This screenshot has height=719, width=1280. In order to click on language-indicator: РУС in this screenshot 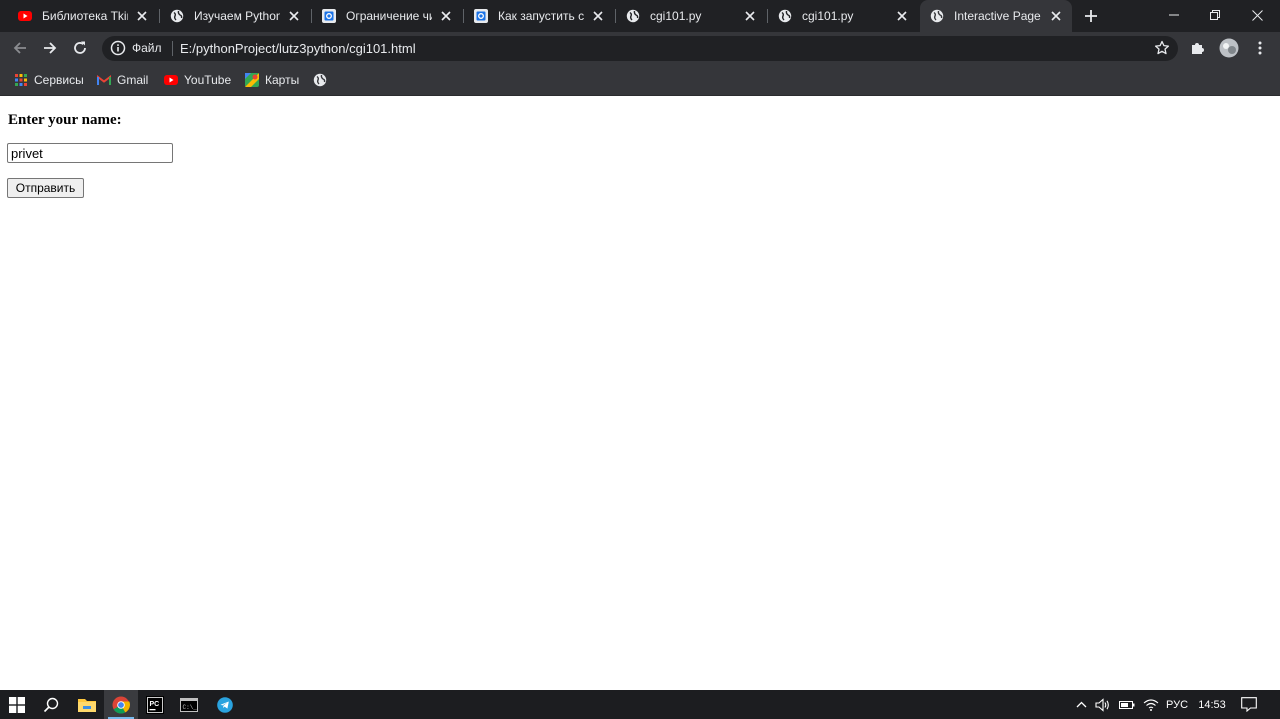, I will do `click(1177, 704)`.